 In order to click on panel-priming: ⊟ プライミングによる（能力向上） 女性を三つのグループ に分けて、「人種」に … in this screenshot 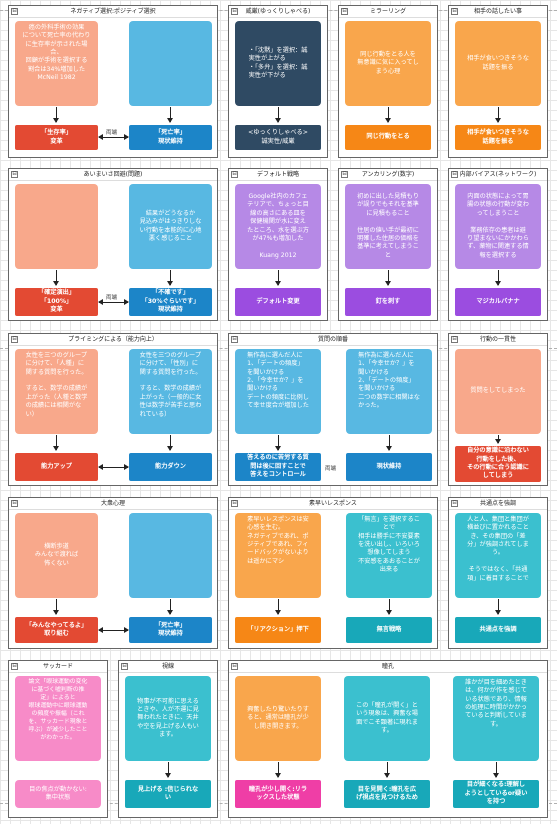, I will do `click(113, 409)`.